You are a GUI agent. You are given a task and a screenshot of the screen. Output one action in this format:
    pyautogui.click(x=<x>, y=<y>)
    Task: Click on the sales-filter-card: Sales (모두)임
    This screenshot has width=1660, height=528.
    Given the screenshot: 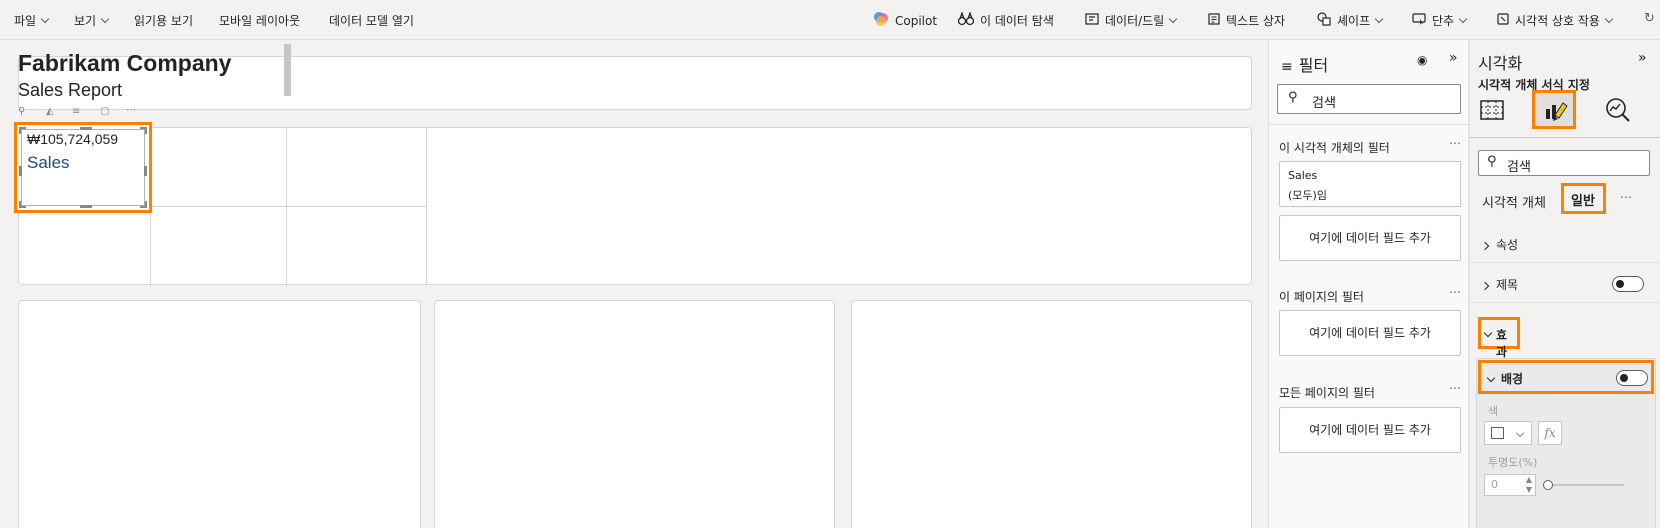 What is the action you would take?
    pyautogui.click(x=1370, y=184)
    